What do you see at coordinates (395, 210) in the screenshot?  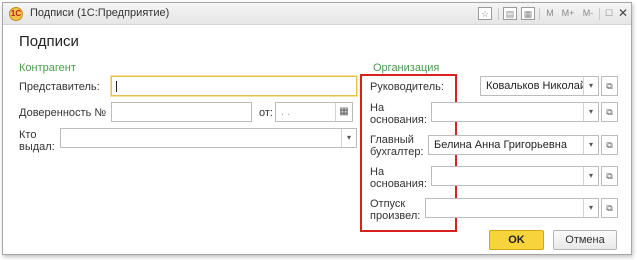 I see `released-by-label: Отпуск произвел:` at bounding box center [395, 210].